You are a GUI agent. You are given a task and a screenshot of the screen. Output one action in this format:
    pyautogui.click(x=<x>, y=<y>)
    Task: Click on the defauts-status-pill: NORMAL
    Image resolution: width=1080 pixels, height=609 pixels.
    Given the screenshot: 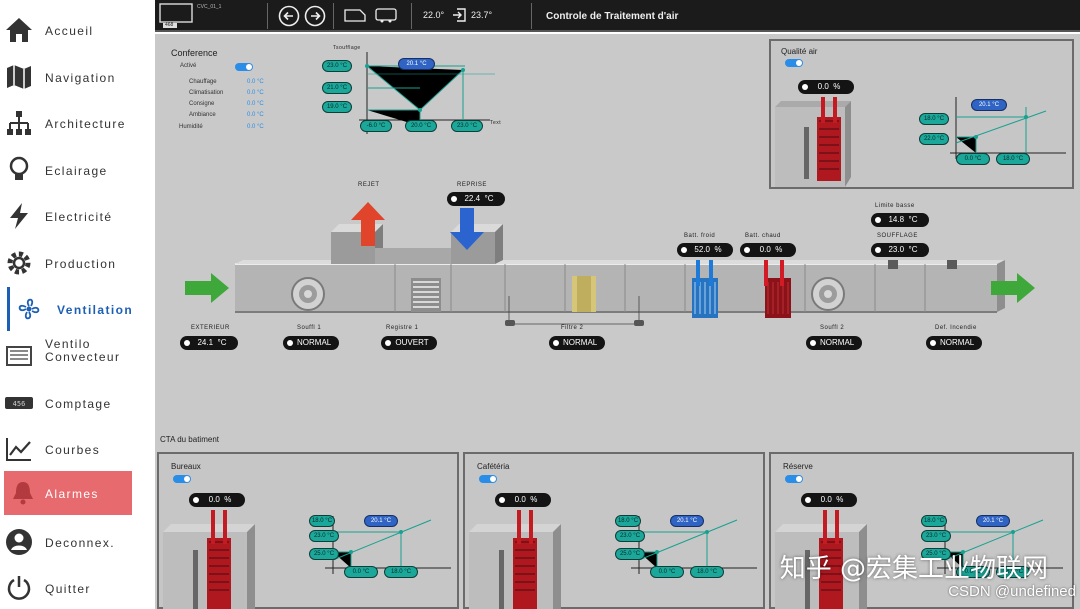 What is the action you would take?
    pyautogui.click(x=954, y=343)
    